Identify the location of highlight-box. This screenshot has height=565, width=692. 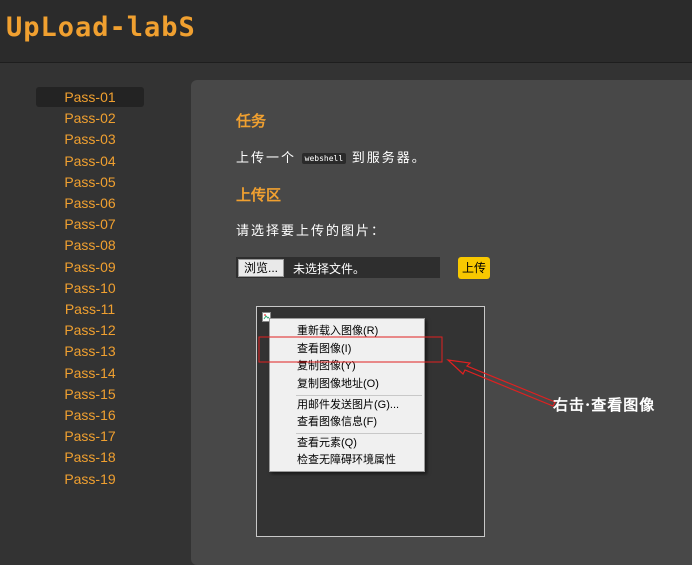
(350, 349).